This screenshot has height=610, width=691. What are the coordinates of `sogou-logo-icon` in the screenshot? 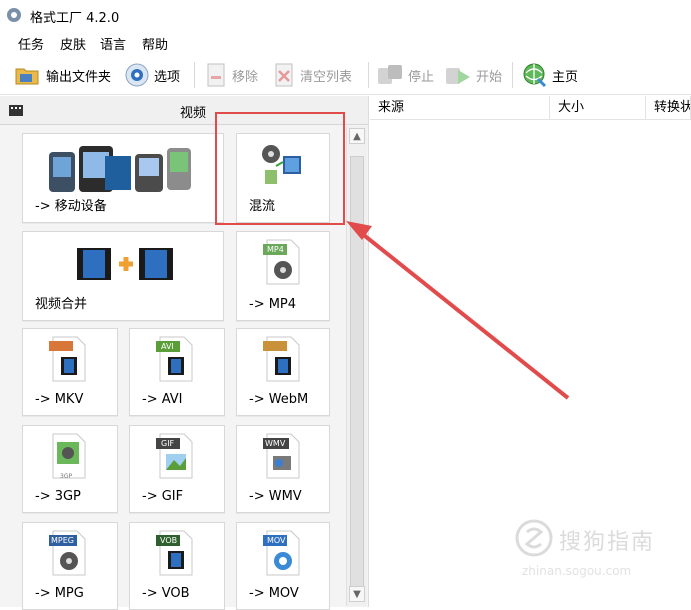 It's located at (534, 538).